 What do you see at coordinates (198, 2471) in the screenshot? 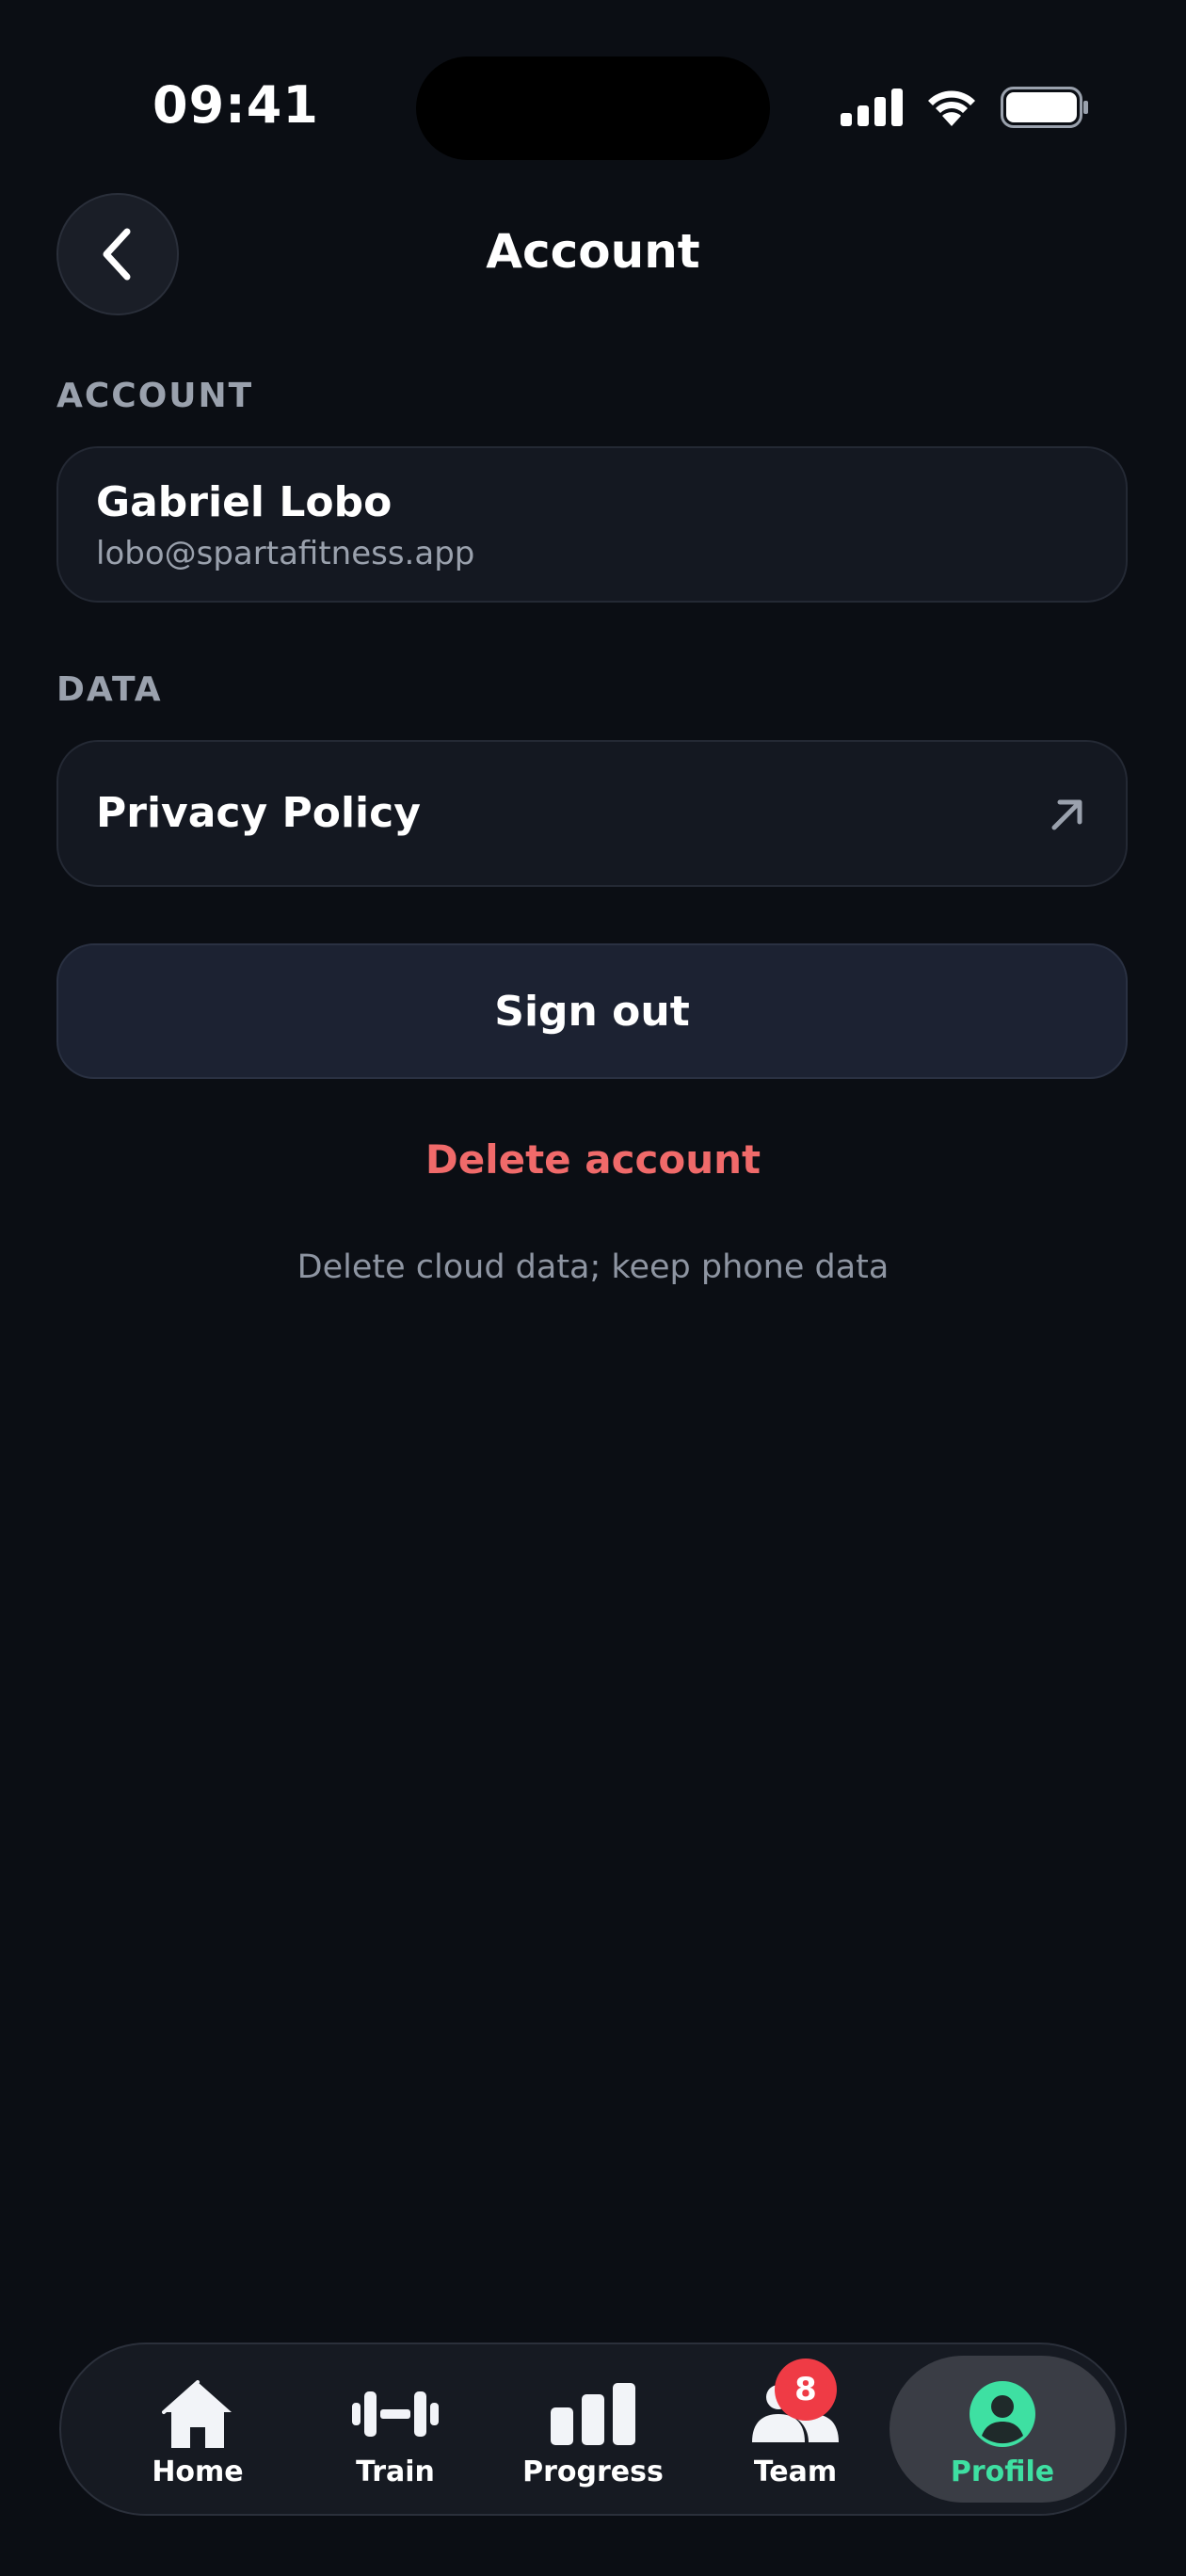
I see `tab-home-label: Home` at bounding box center [198, 2471].